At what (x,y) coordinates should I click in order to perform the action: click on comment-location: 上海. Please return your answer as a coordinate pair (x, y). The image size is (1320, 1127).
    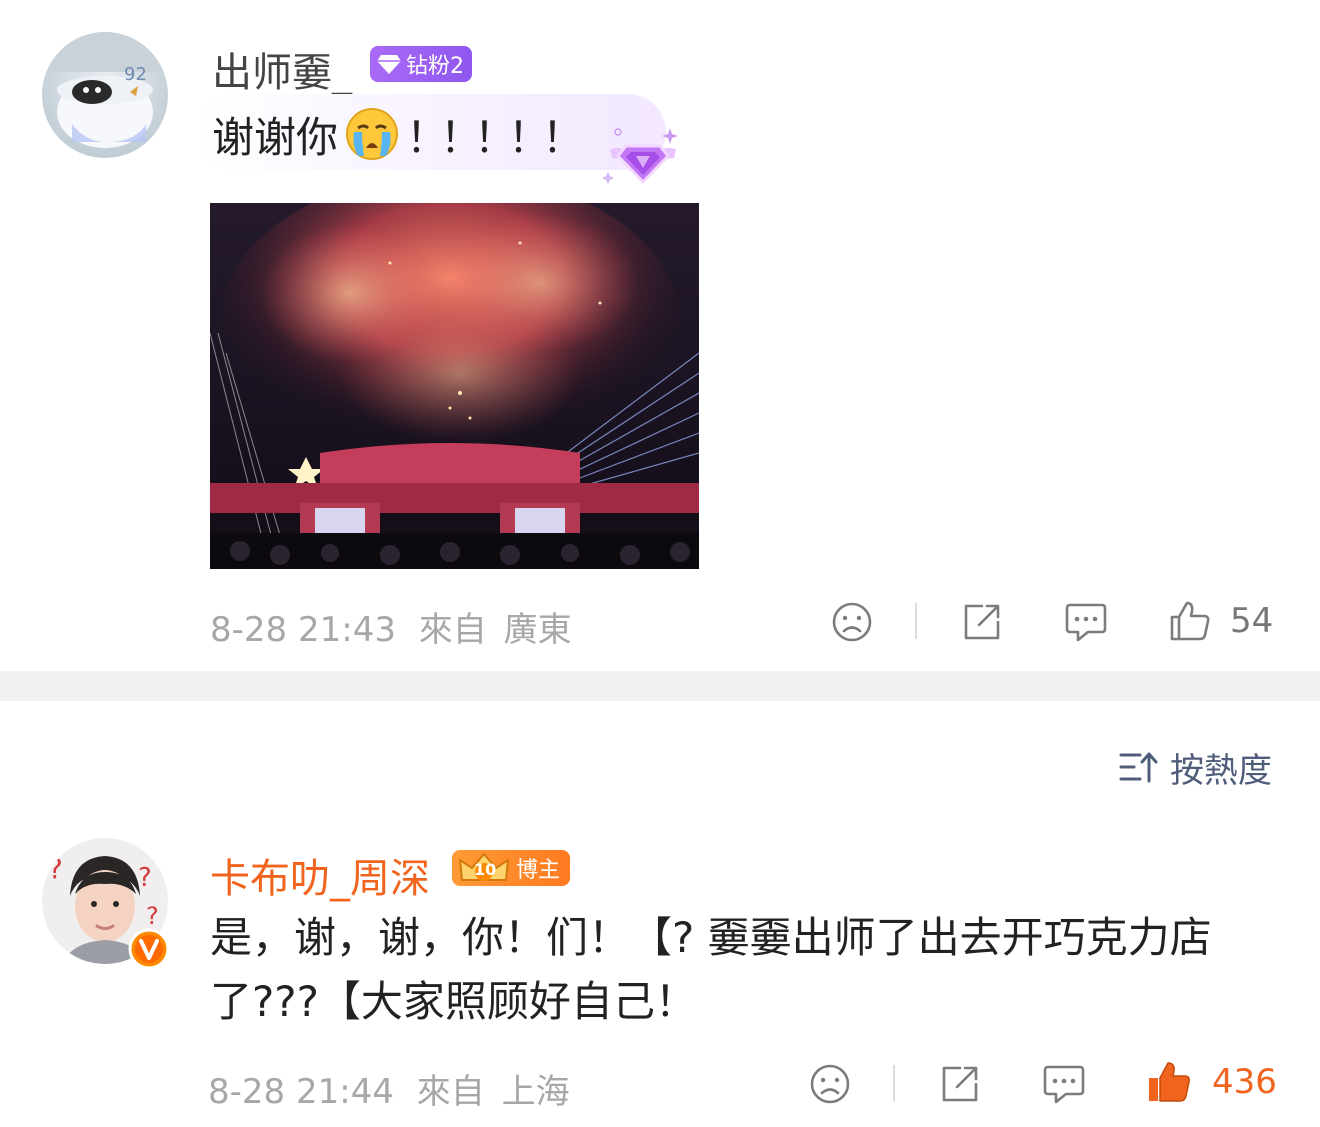
    Looking at the image, I should click on (535, 1092).